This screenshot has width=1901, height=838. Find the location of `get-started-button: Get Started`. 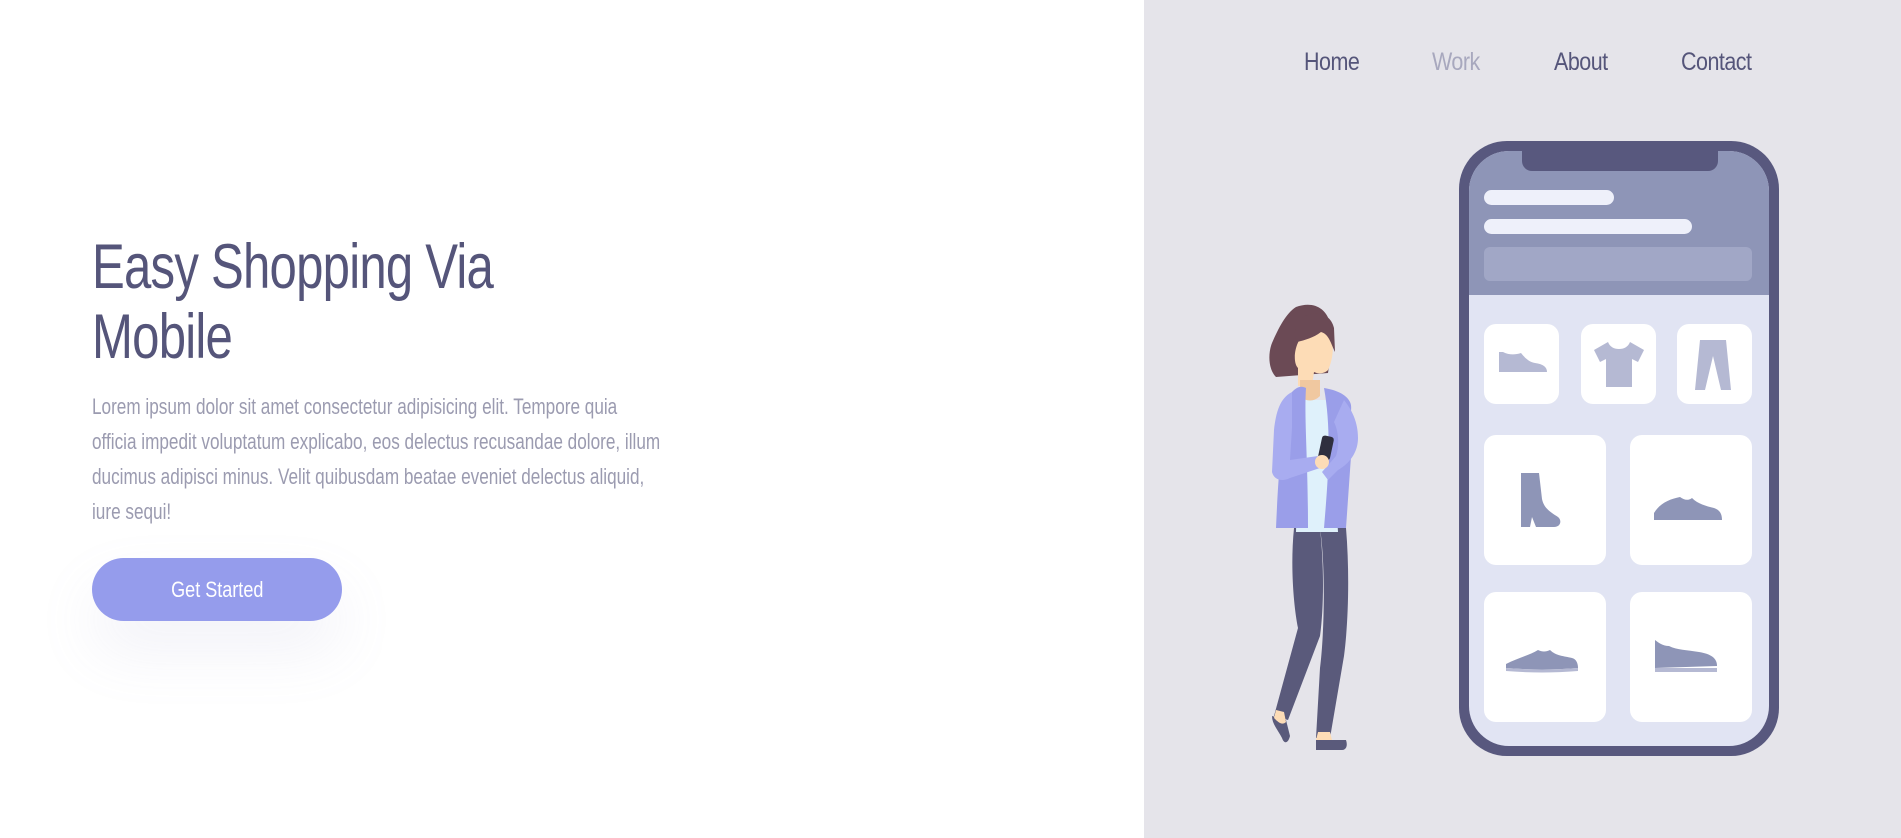

get-started-button: Get Started is located at coordinates (217, 589).